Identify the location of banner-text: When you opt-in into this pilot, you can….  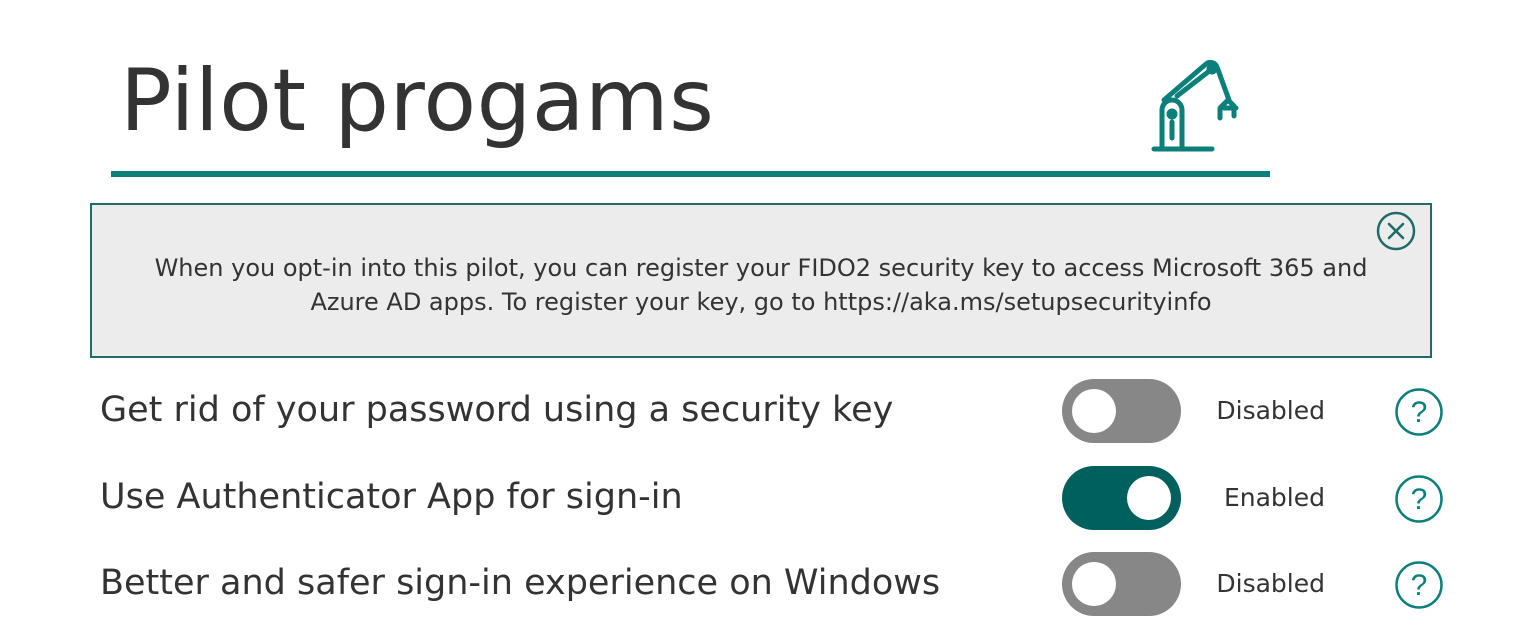
(761, 285).